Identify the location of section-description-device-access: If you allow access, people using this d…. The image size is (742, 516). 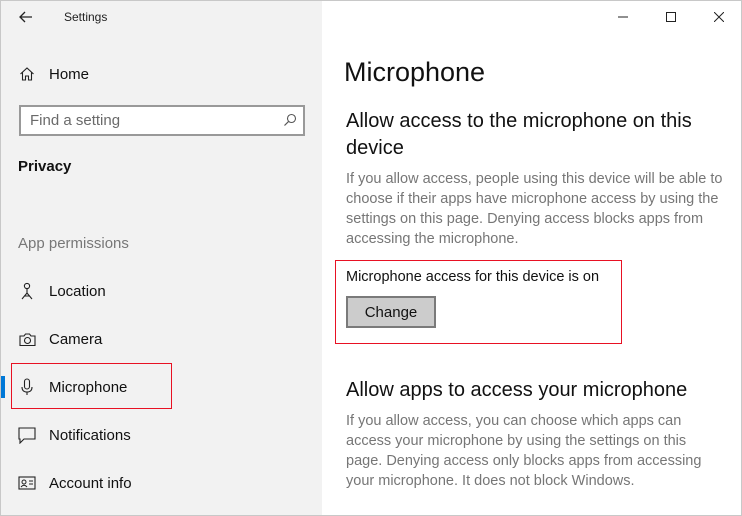
(534, 209).